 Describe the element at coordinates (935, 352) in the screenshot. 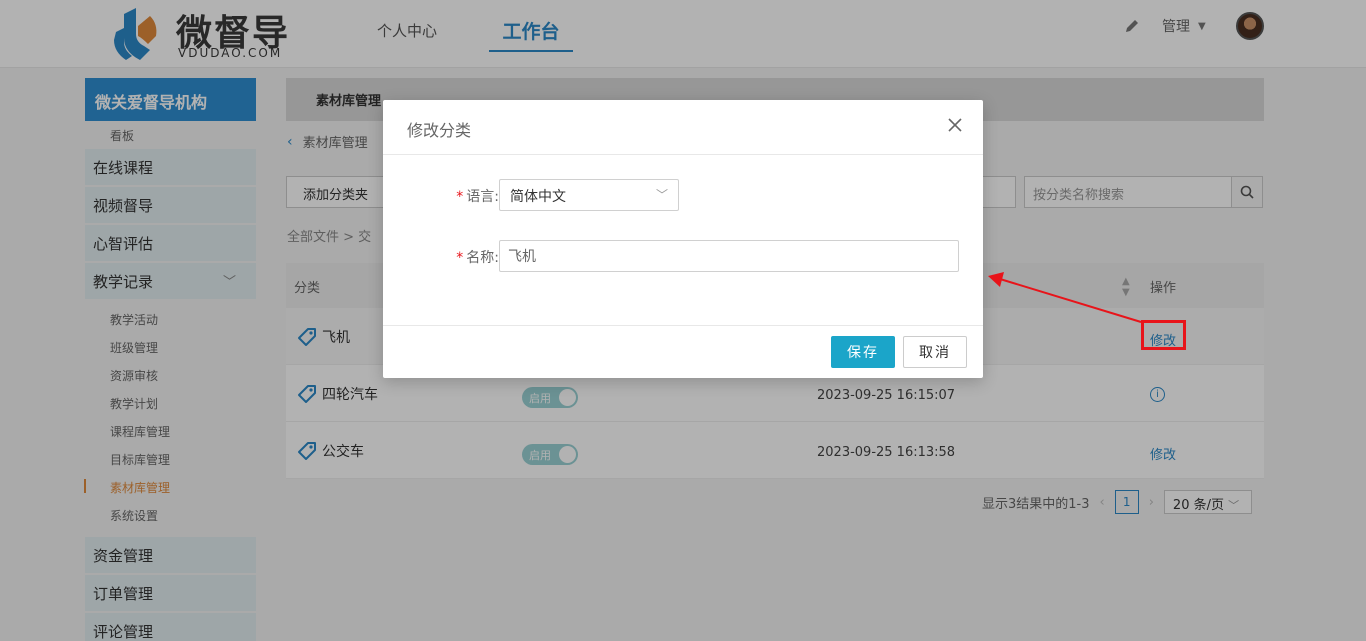

I see `cancel-button: 取消` at that location.